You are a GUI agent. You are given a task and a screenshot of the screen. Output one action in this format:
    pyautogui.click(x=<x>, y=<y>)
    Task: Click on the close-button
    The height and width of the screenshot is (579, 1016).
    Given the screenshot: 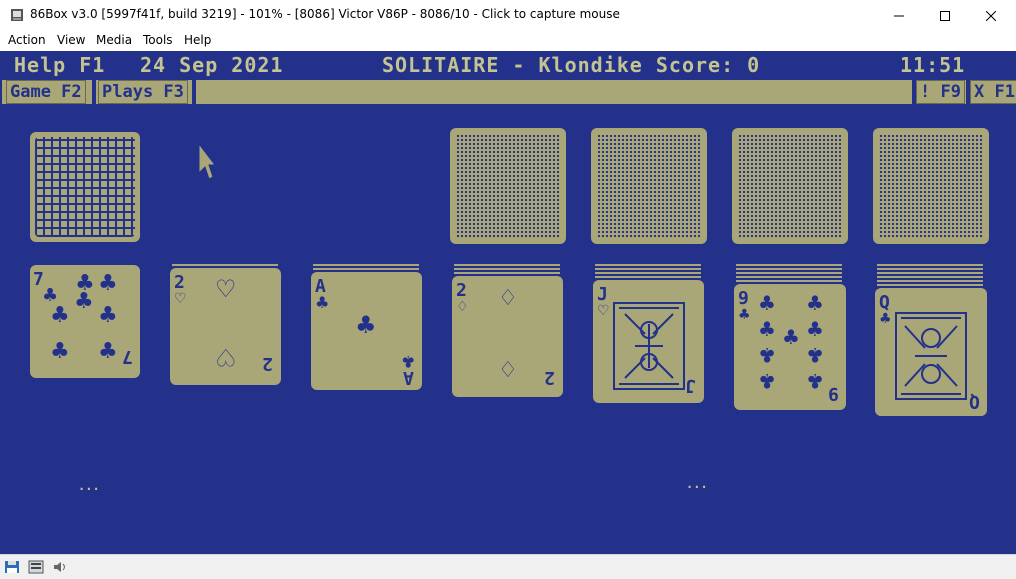 What is the action you would take?
    pyautogui.click(x=991, y=15)
    